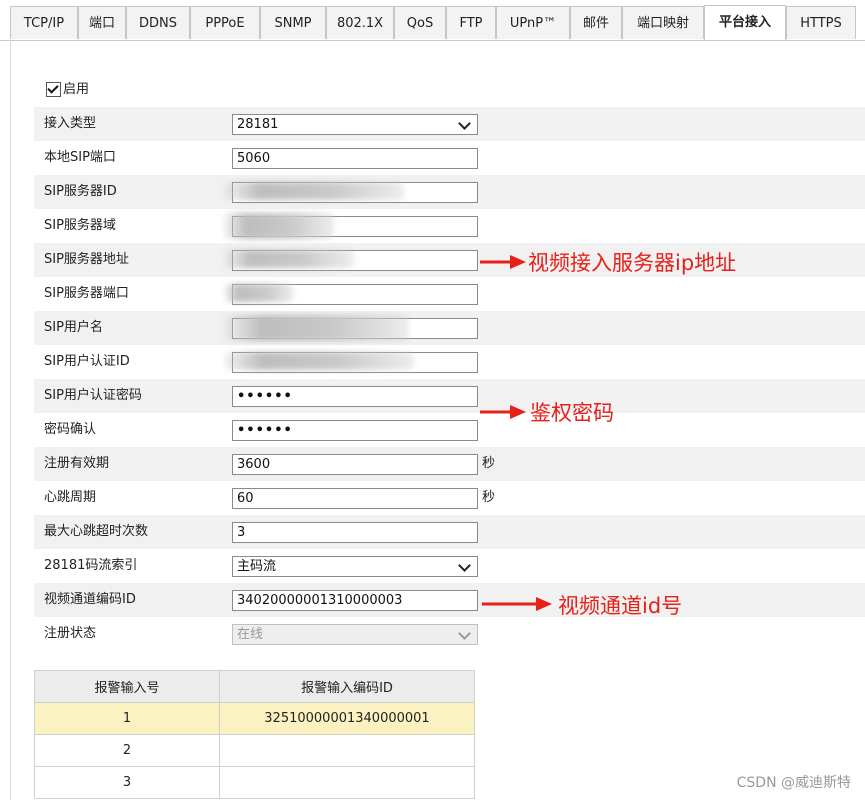 Image resolution: width=865 pixels, height=800 pixels. Describe the element at coordinates (355, 464) in the screenshot. I see `register-validity-input: 3600` at that location.